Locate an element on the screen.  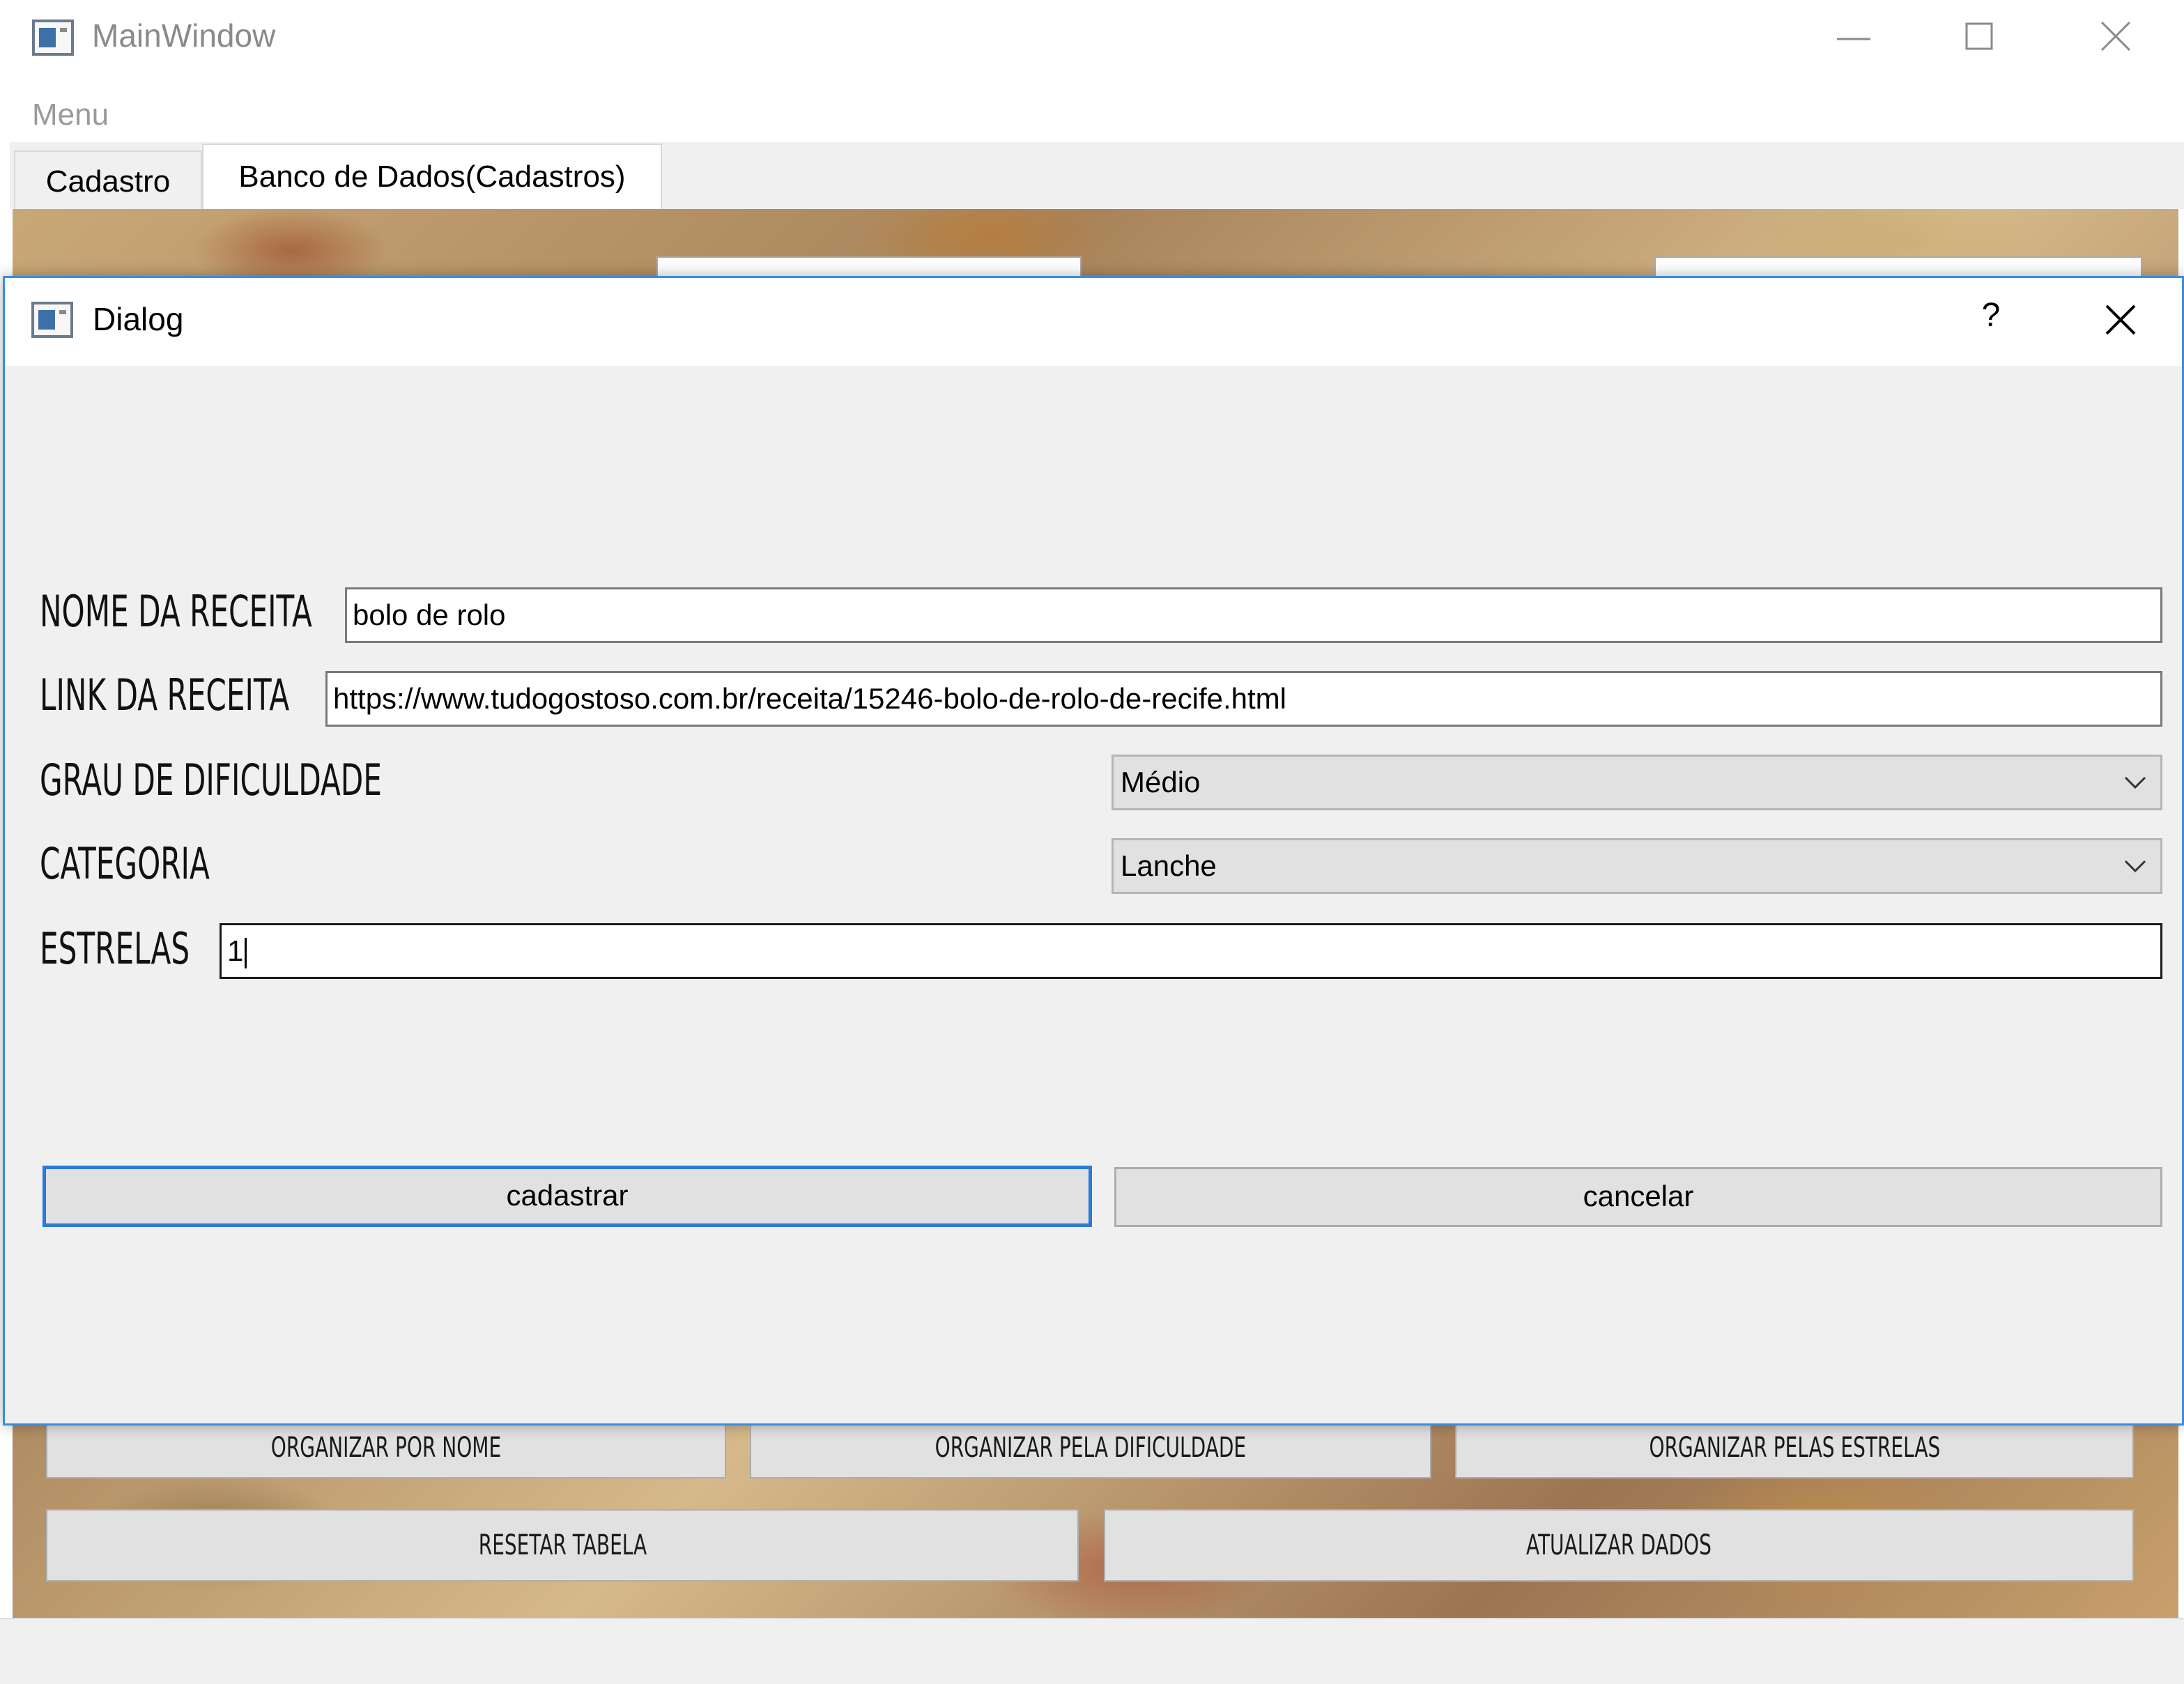
text-caret is located at coordinates (246, 952).